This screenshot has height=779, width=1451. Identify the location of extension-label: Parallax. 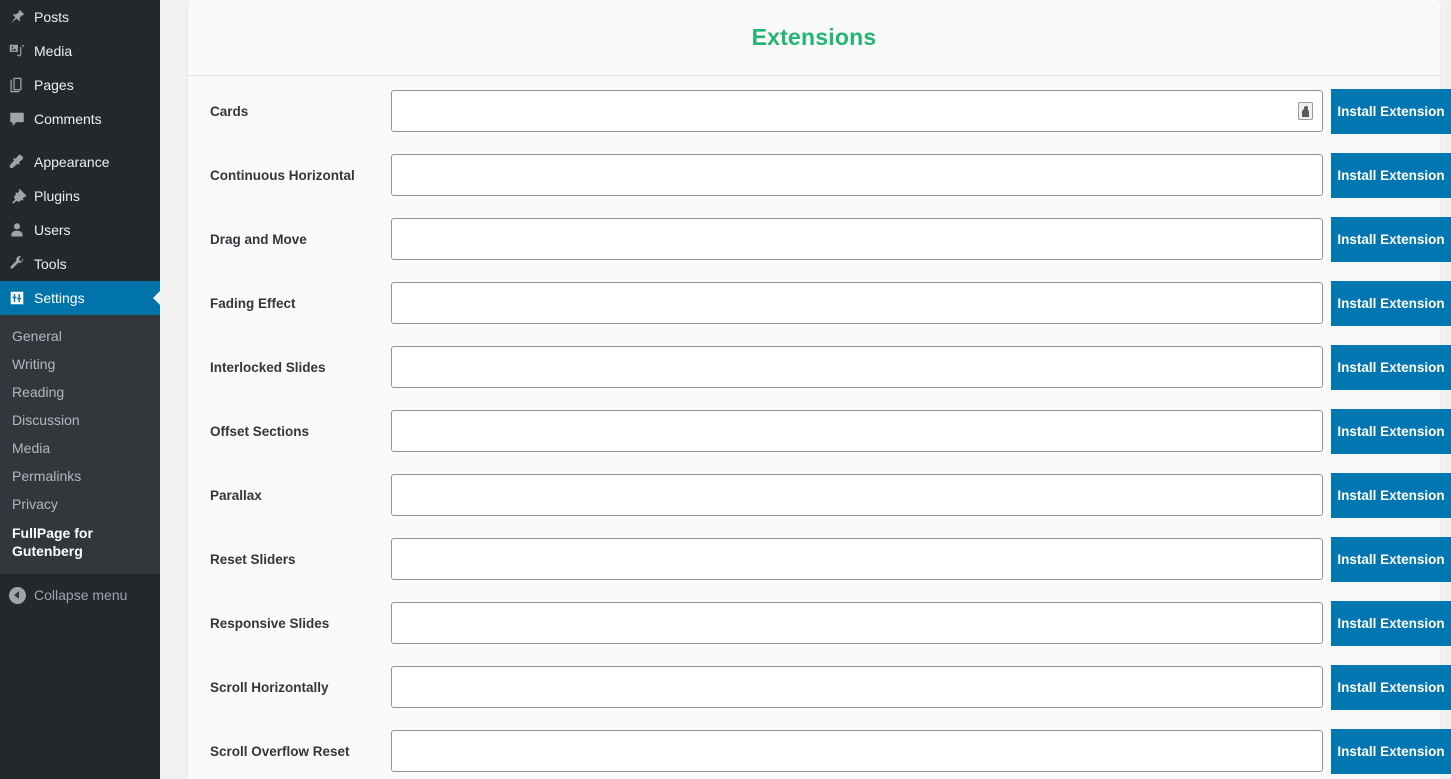
(236, 495).